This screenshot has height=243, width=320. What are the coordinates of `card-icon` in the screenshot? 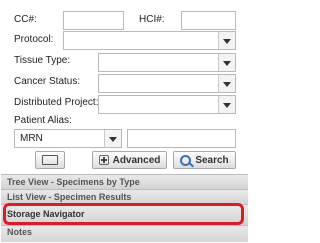 It's located at (50, 160).